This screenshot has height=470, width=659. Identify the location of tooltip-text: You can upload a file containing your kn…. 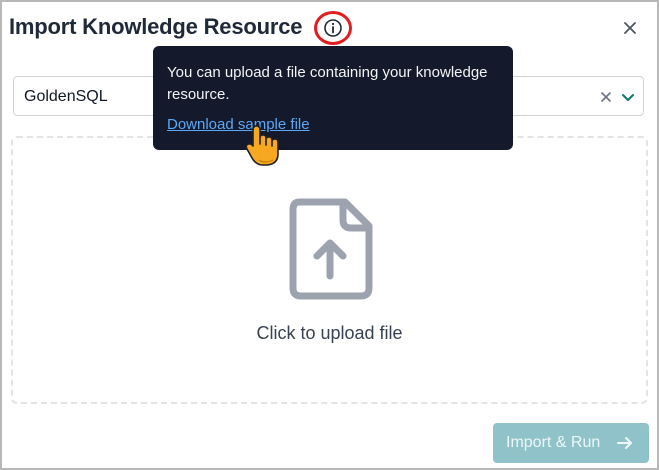
(327, 83).